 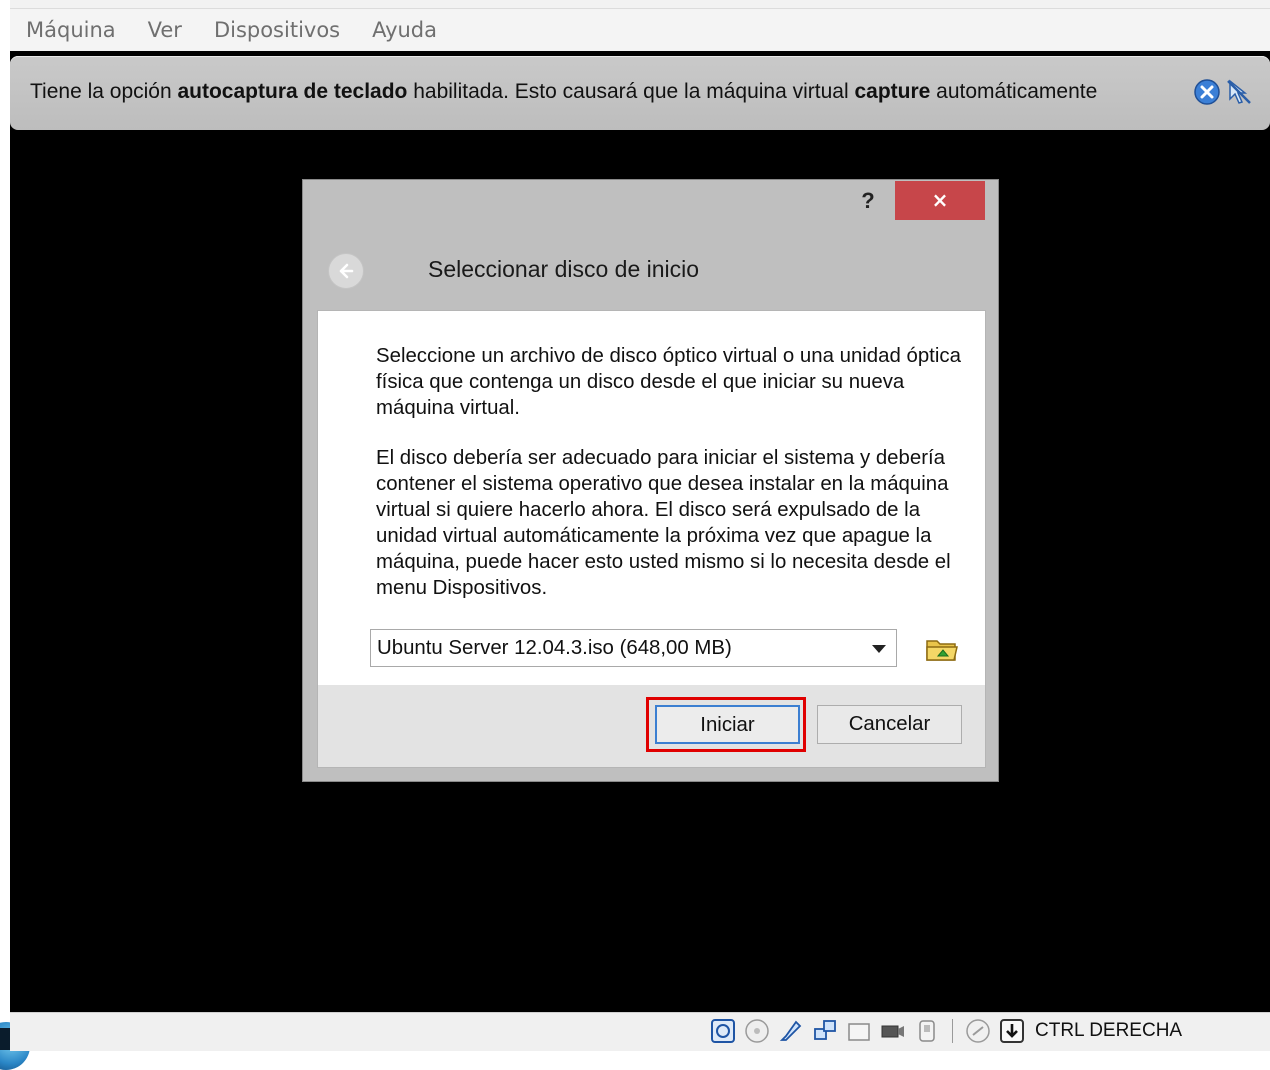 I want to click on status-separator, so click(x=952, y=1031).